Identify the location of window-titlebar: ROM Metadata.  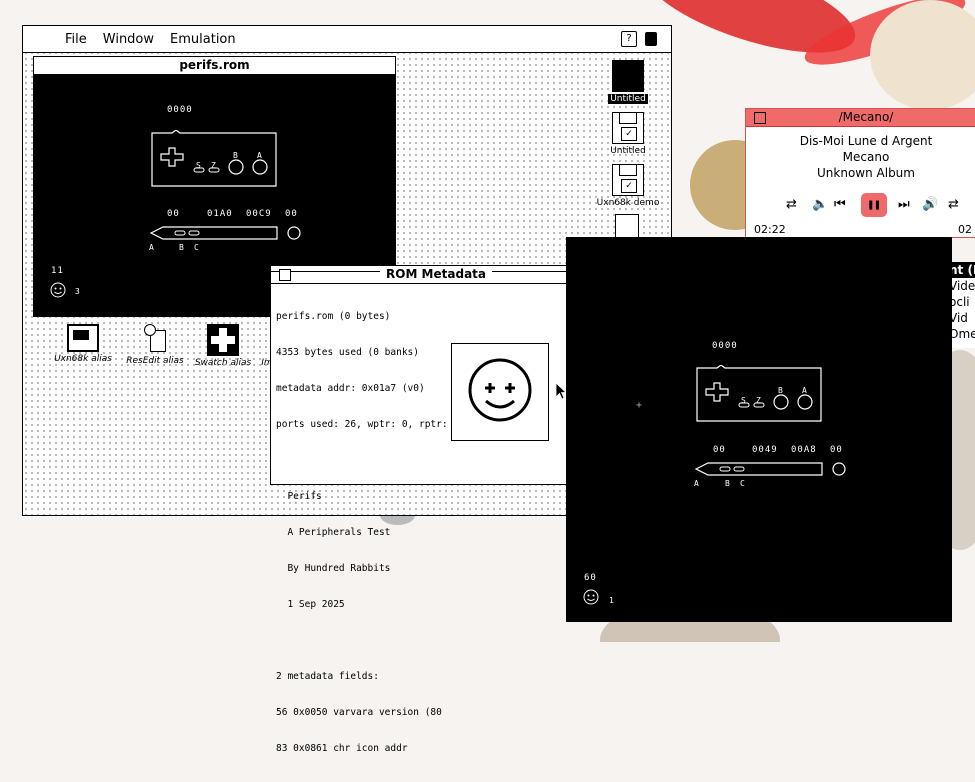
(436, 275).